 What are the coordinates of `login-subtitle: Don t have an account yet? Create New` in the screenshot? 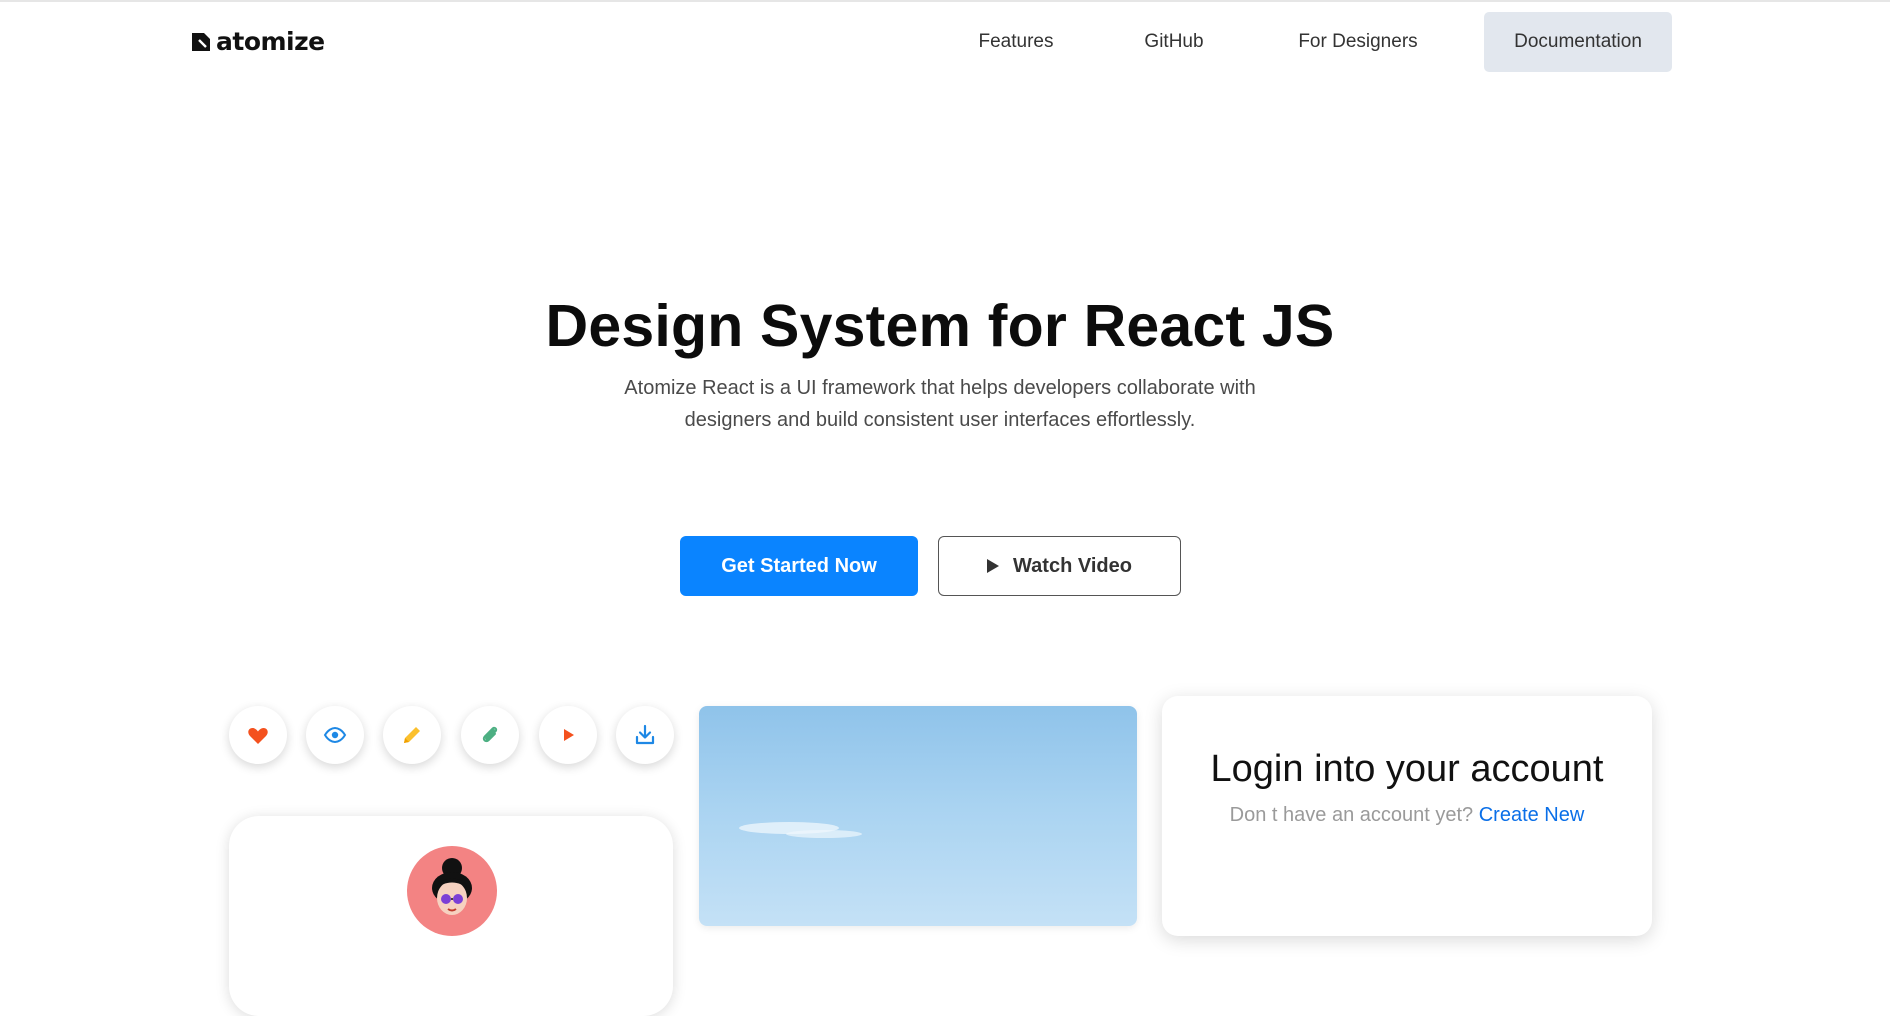 It's located at (1407, 815).